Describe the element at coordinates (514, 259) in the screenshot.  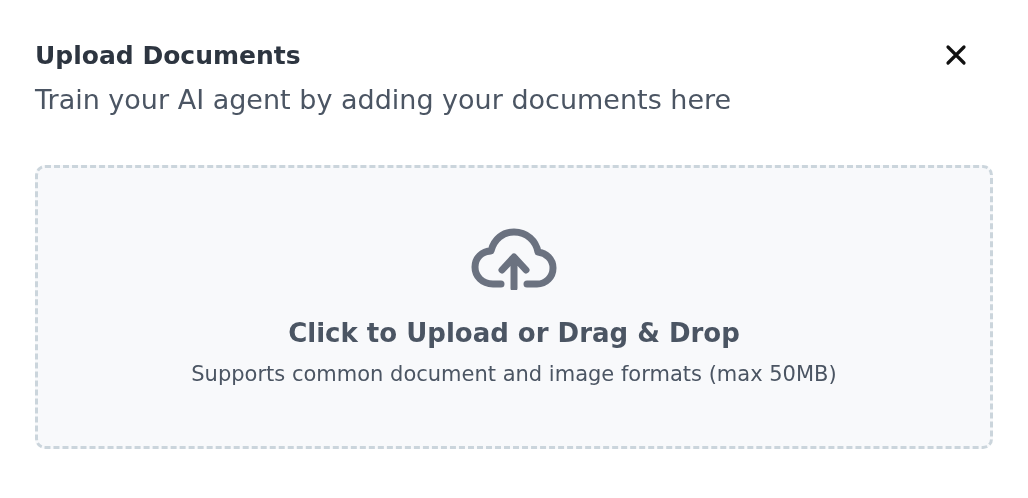
I see `cloud-upload-icon` at that location.